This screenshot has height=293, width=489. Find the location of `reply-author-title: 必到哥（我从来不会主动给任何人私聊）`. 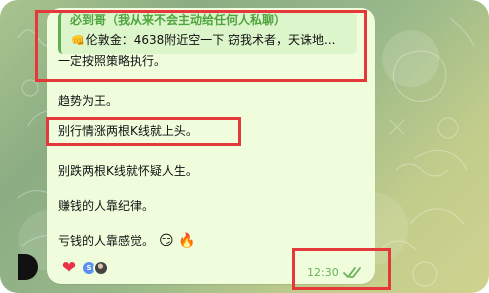

reply-author-title: 必到哥（我从来不会主动给任何人私聊） is located at coordinates (178, 20).